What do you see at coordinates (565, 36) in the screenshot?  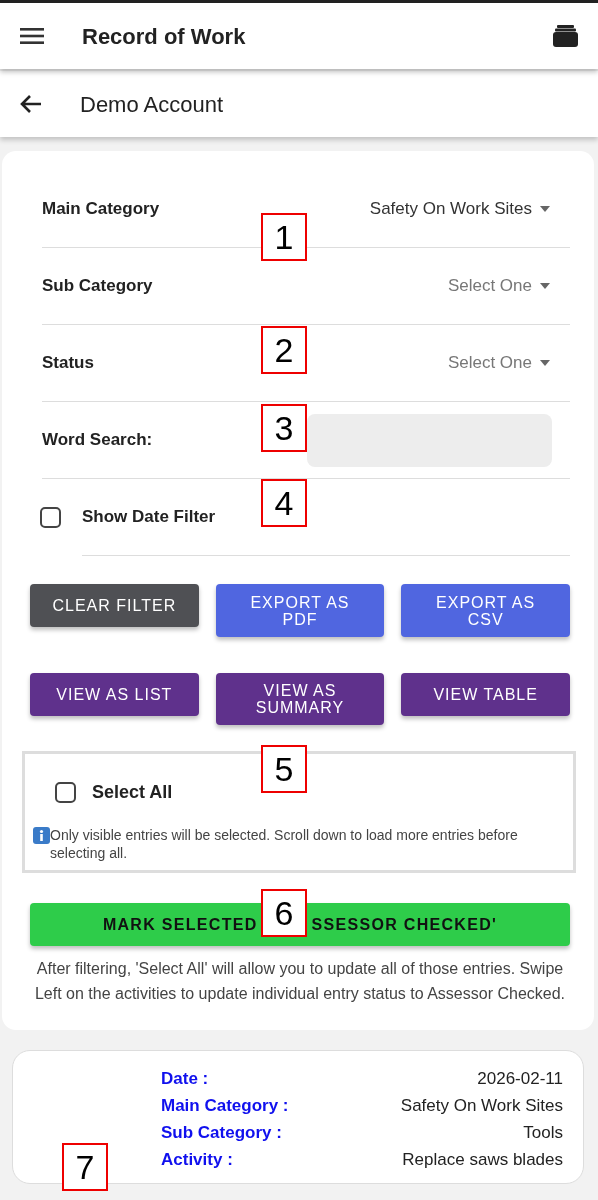 I see `stack-icon` at bounding box center [565, 36].